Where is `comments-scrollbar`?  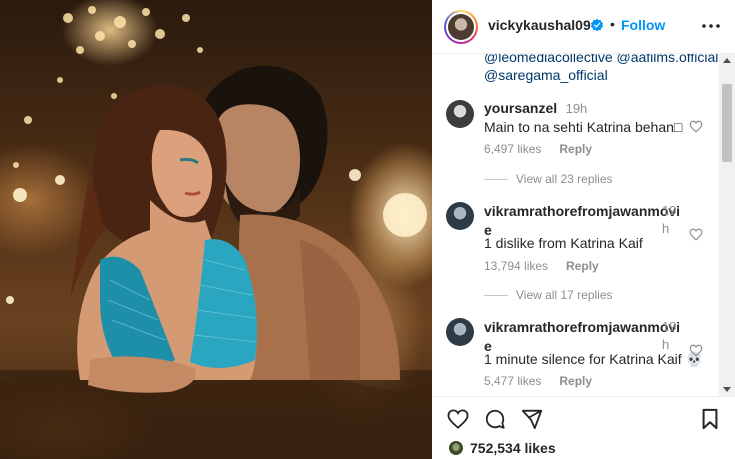 comments-scrollbar is located at coordinates (727, 225).